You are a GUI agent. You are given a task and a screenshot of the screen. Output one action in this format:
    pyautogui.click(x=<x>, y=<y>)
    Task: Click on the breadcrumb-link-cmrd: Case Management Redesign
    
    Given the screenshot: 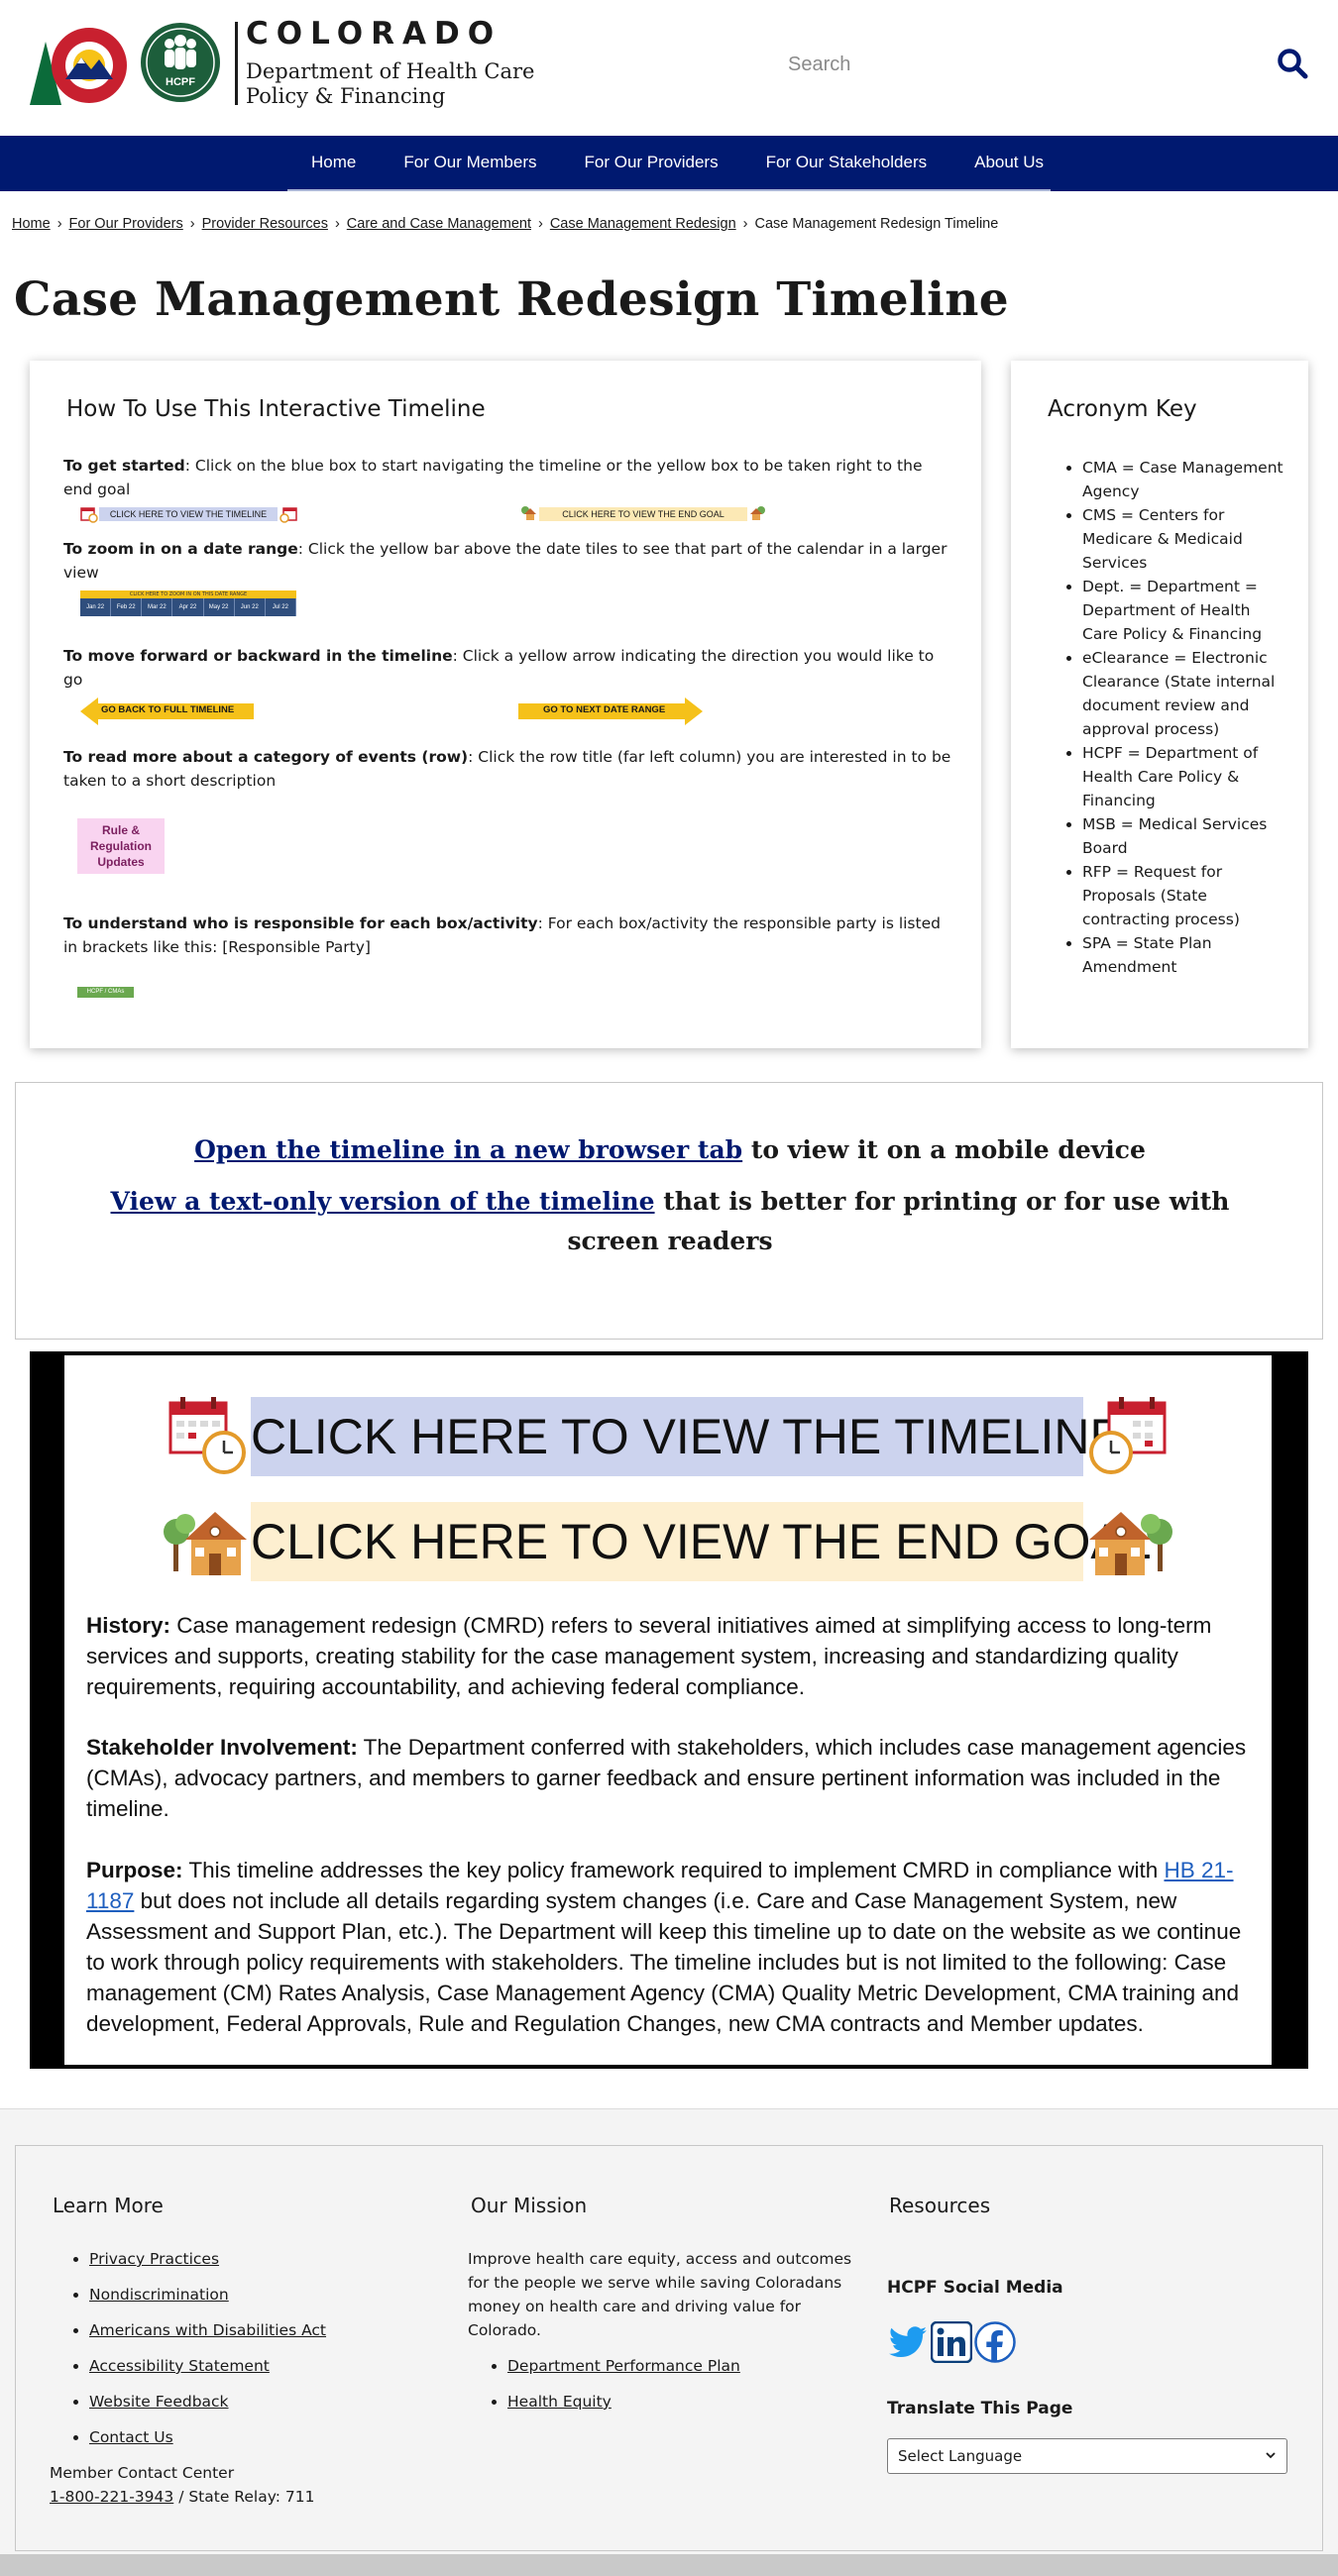 What is the action you would take?
    pyautogui.click(x=643, y=224)
    